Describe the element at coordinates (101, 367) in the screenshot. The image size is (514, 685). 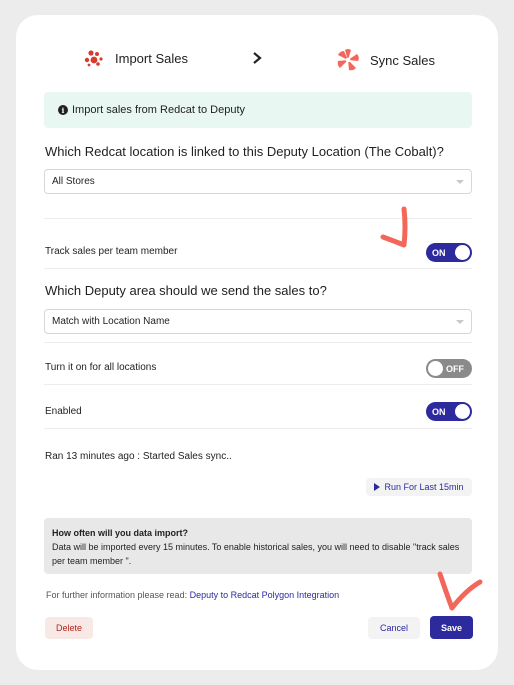
I see `all-locations-label: Turn it on for all locations` at that location.